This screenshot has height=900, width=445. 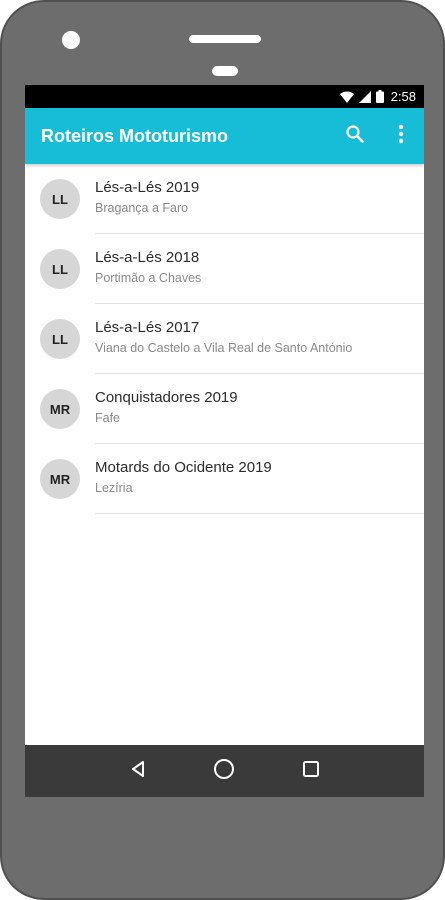 I want to click on list-item-text: Conquistadores 2019 Fafe, so click(x=259, y=407).